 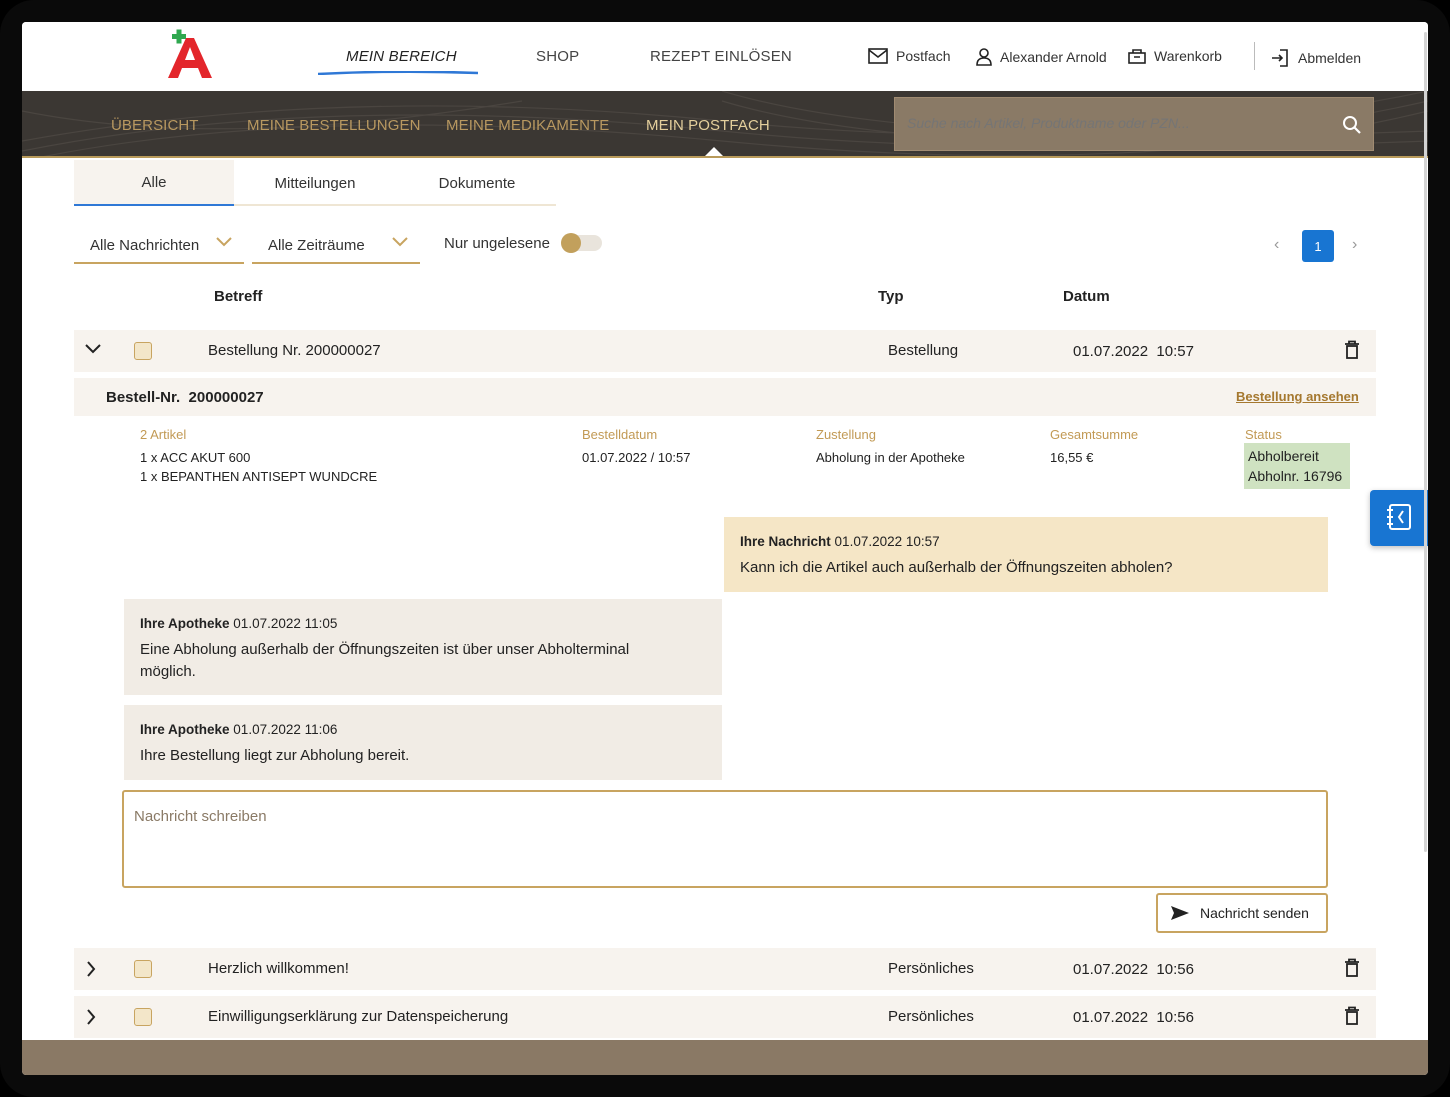 I want to click on total-value: 16,55 €, so click(x=1072, y=457).